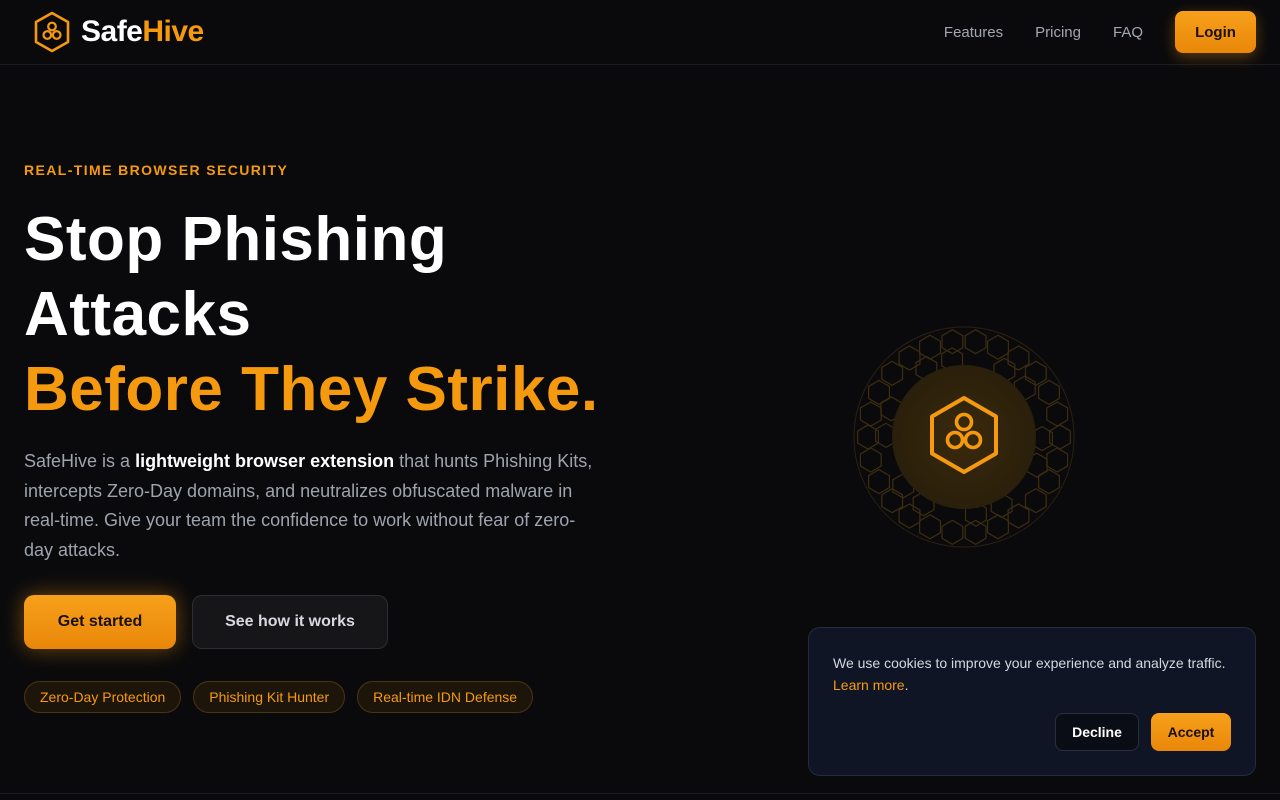 This screenshot has height=800, width=1280. I want to click on accept-button: Accept, so click(1191, 732).